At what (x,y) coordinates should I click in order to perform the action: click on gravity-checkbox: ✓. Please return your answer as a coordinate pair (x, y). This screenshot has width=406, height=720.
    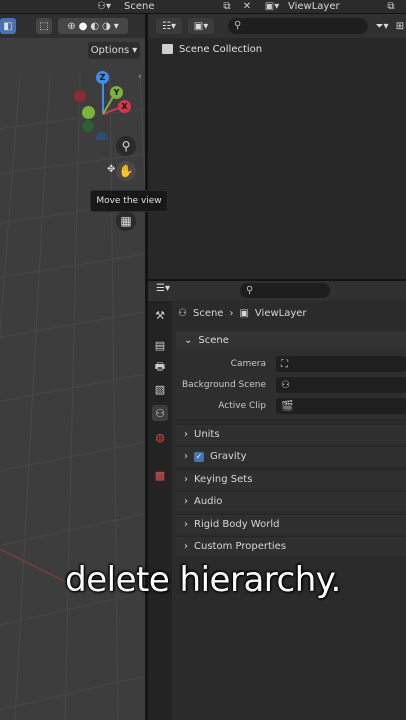
    Looking at the image, I should click on (199, 456).